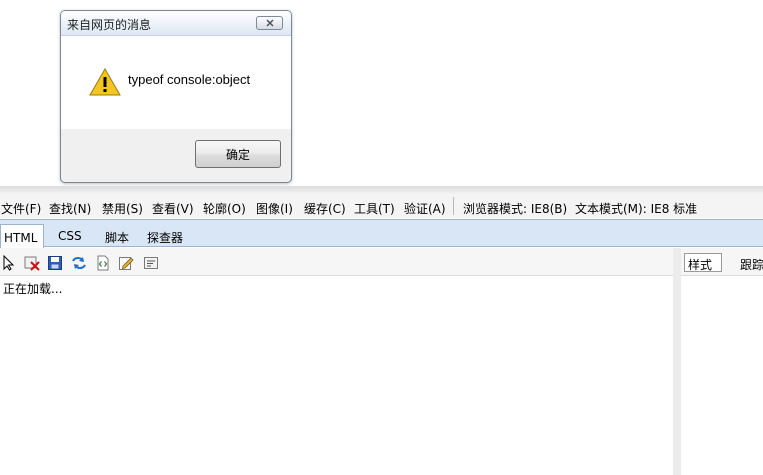  Describe the element at coordinates (636, 208) in the screenshot. I see `menu-document-mode: 文本模式(M): IE8 标准` at that location.